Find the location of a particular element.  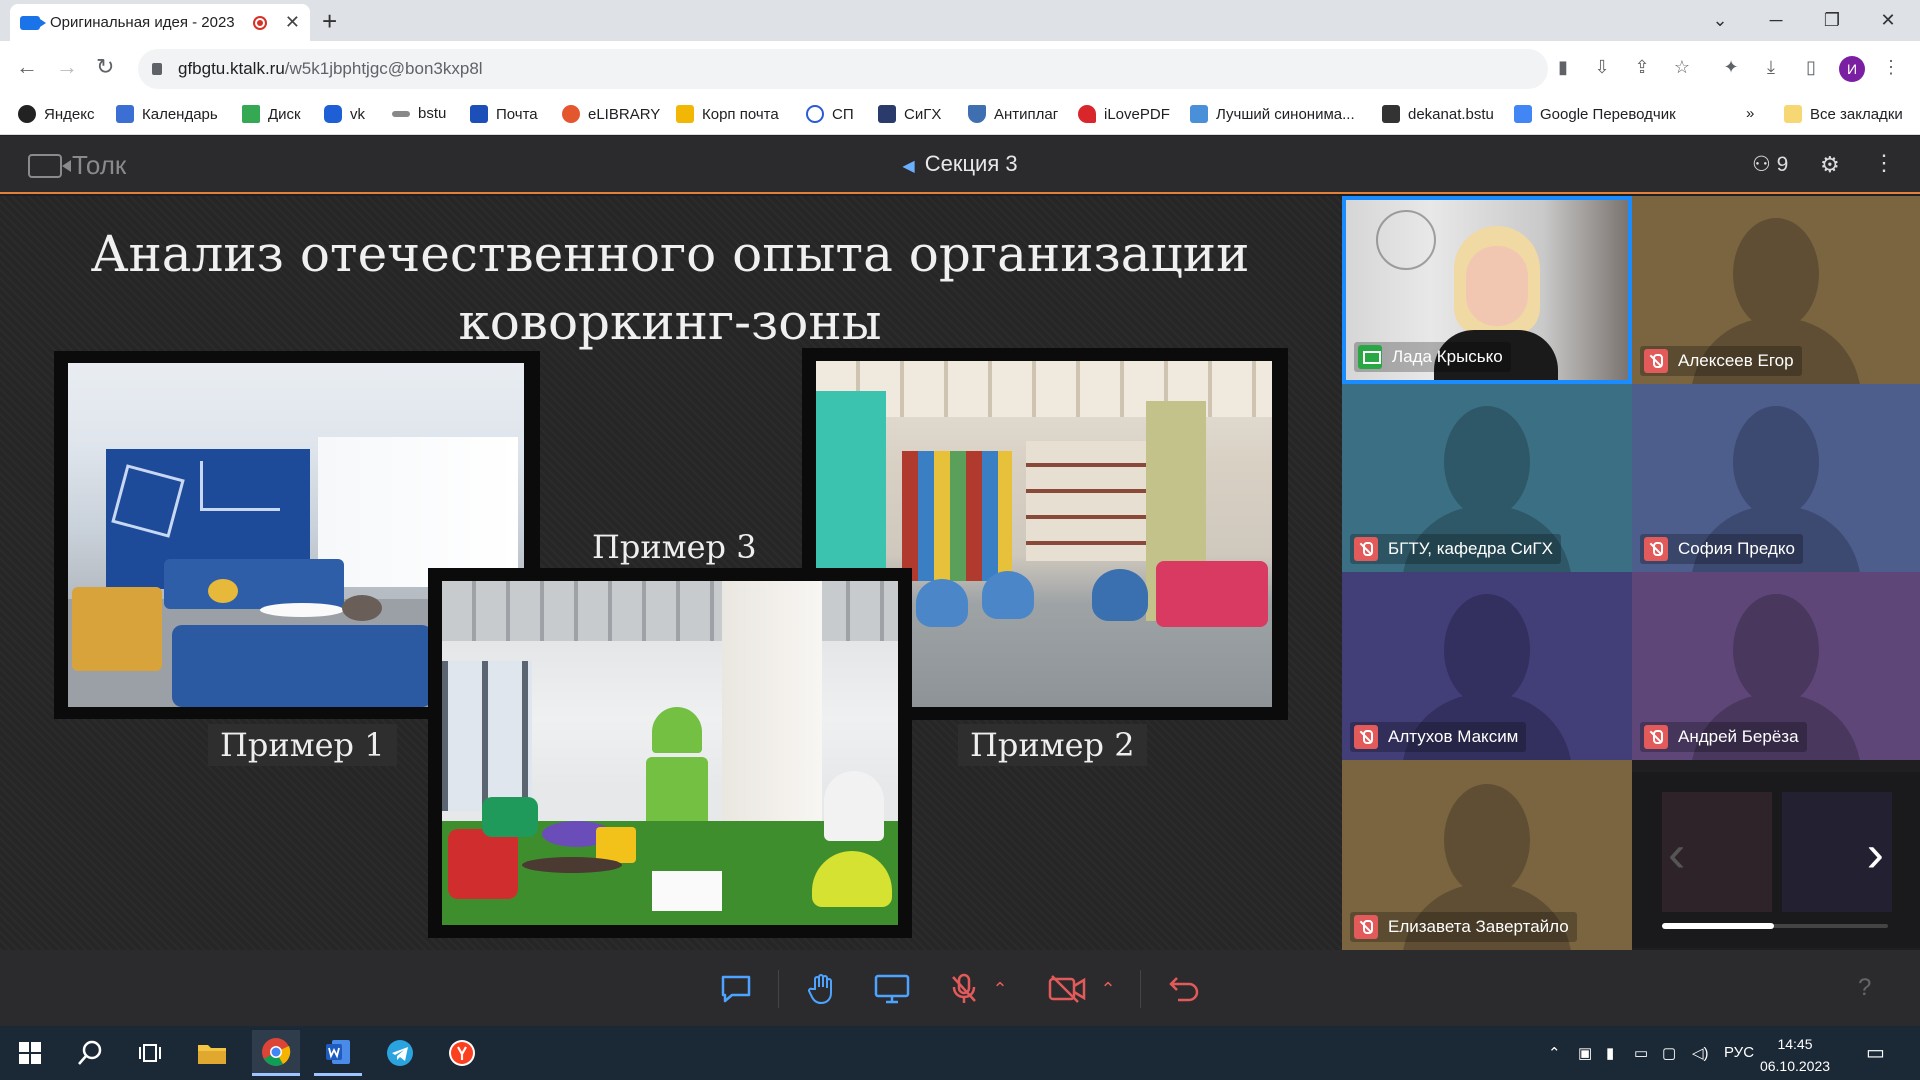

bookmark-star-icon: ☆ is located at coordinates (1682, 67).